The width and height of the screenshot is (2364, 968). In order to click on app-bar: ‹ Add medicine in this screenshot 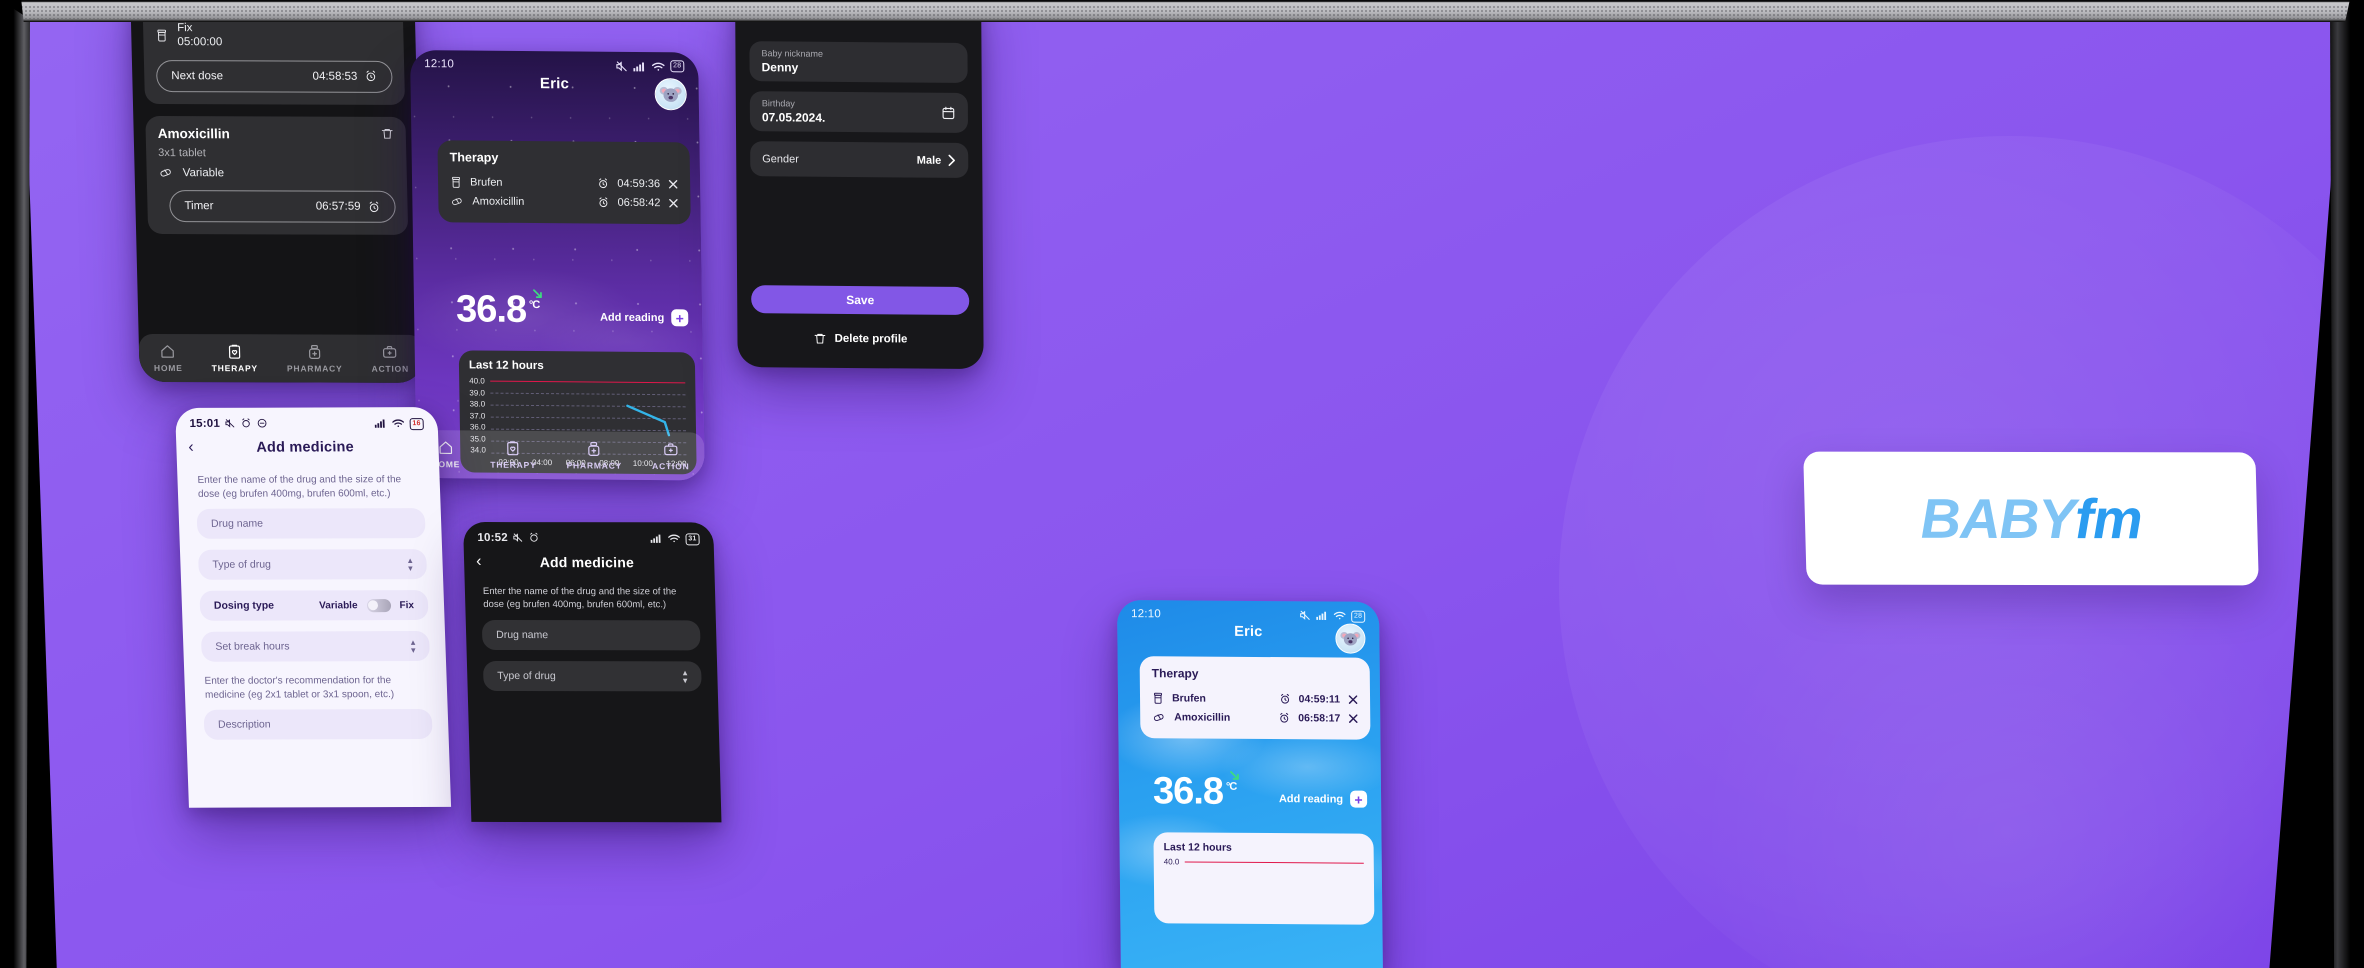, I will do `click(589, 562)`.